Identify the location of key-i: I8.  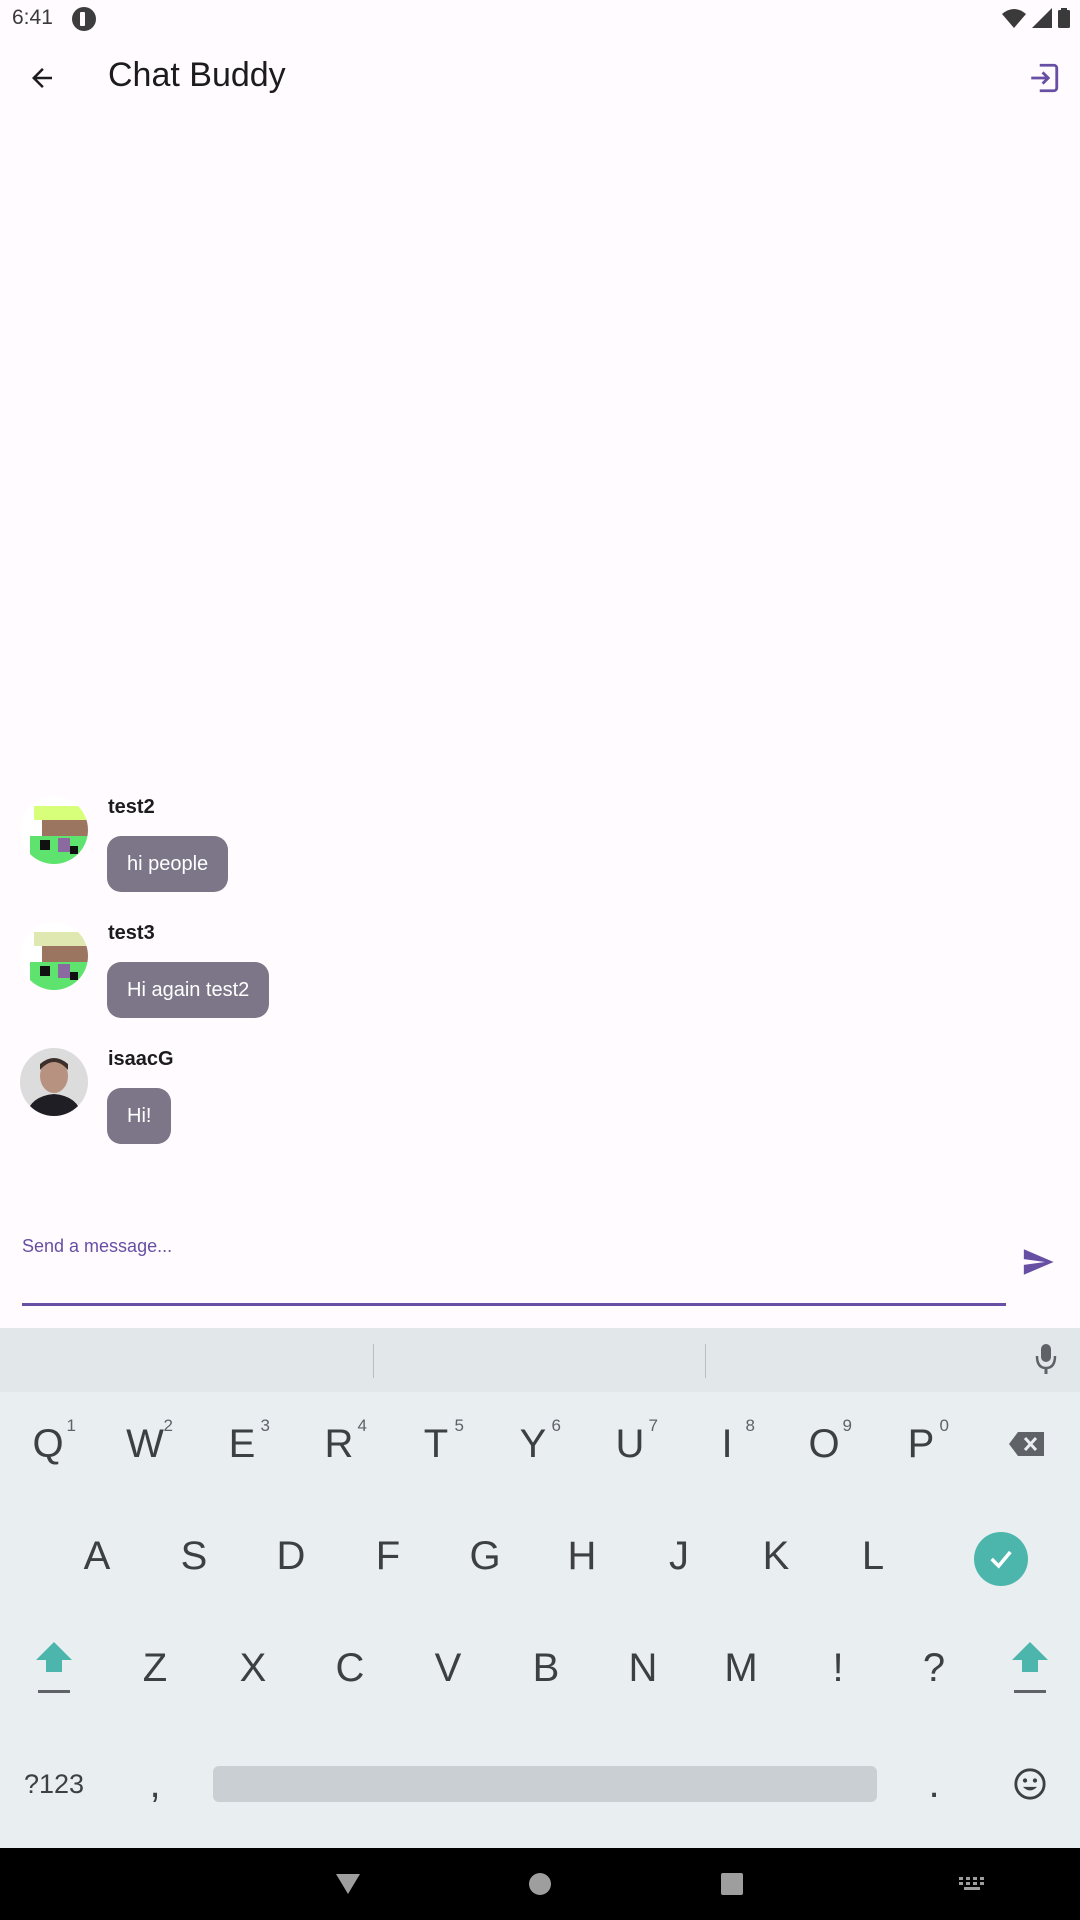
(727, 1444).